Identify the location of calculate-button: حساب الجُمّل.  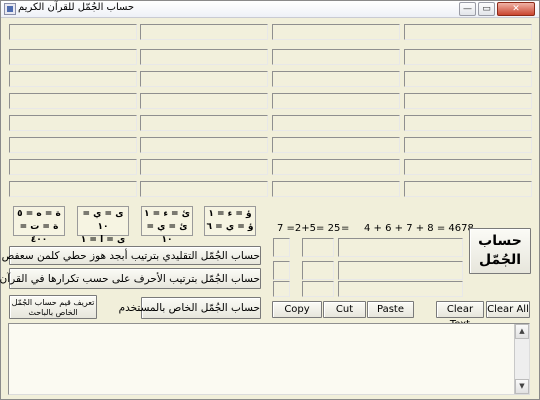
(500, 251).